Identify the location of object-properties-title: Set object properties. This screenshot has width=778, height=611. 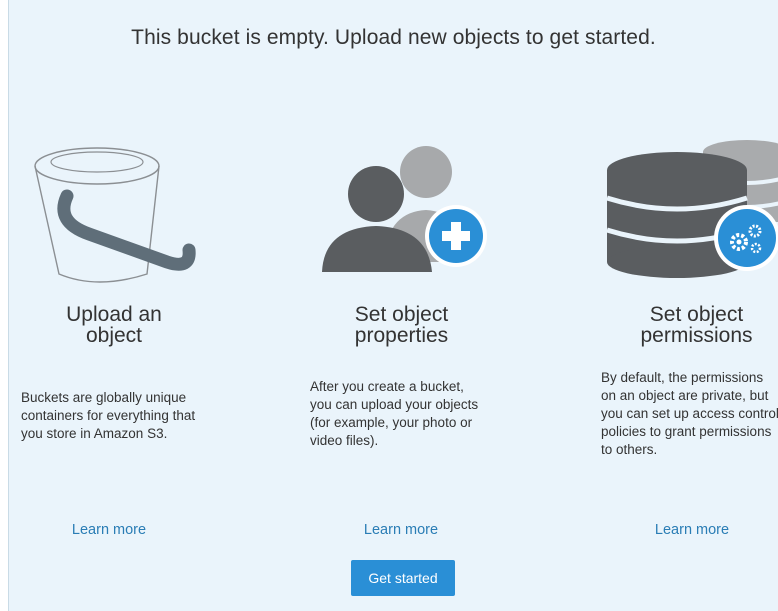
(401, 325).